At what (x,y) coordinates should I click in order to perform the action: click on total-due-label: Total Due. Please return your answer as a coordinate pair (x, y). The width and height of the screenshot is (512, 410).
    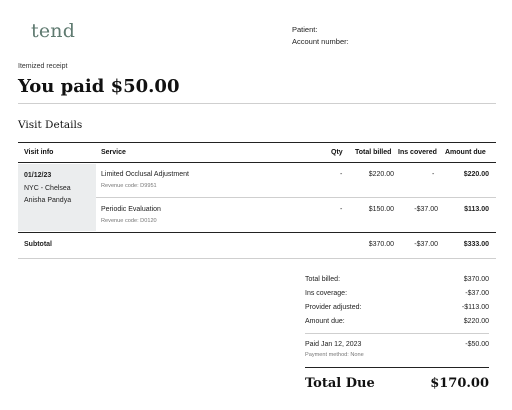
    Looking at the image, I should click on (340, 383).